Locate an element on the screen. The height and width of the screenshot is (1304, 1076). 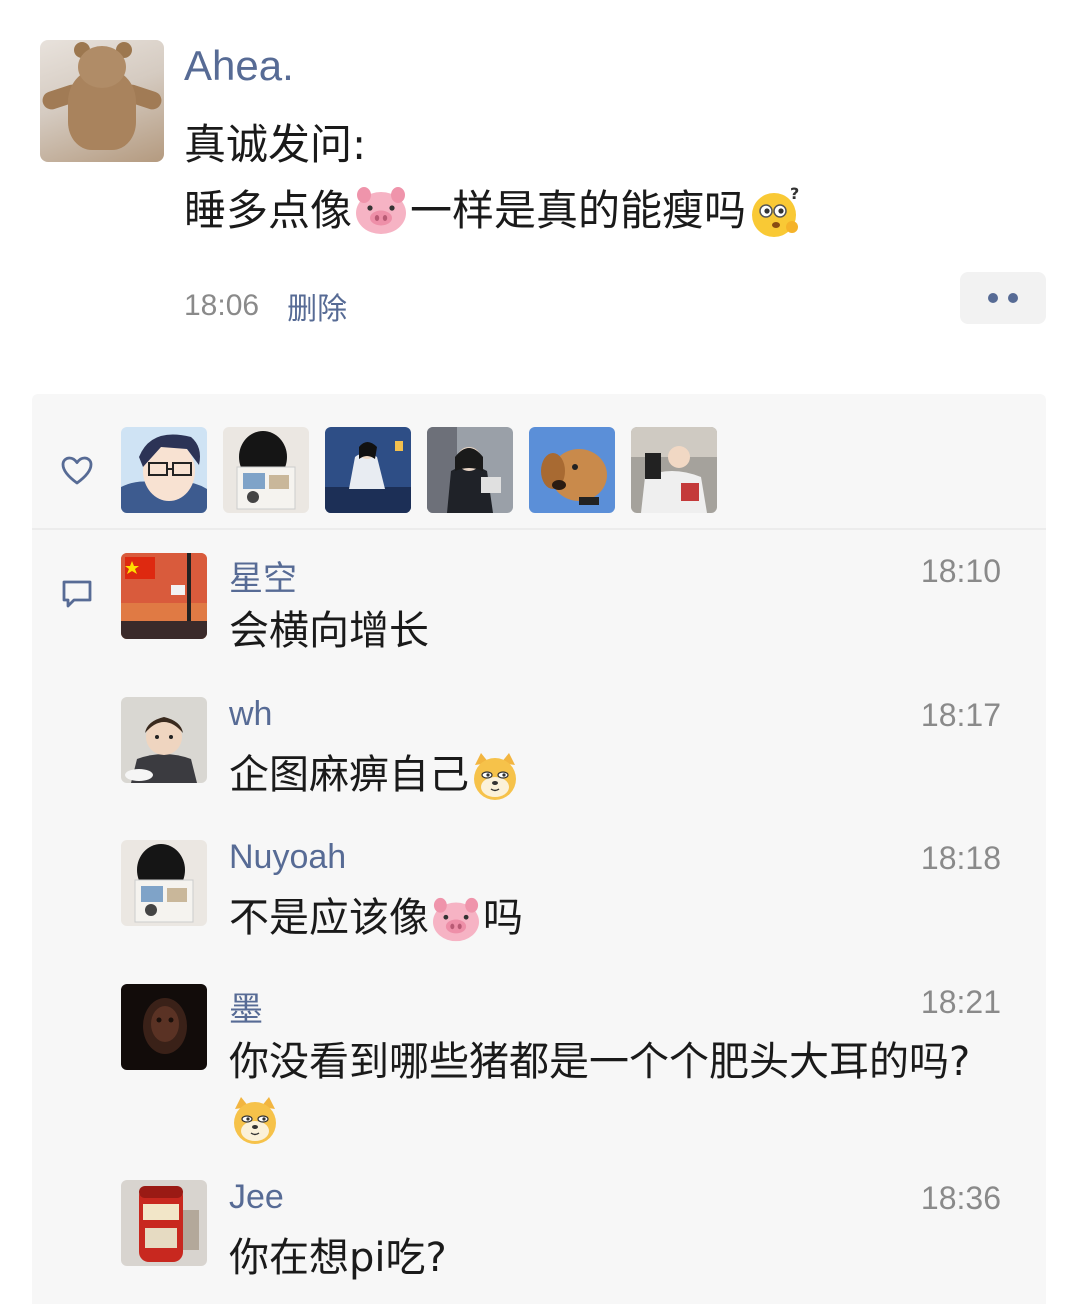
post-text-line-2: 睡多点像 一样是真的能瘦吗 ? is located at coordinates (495, 211).